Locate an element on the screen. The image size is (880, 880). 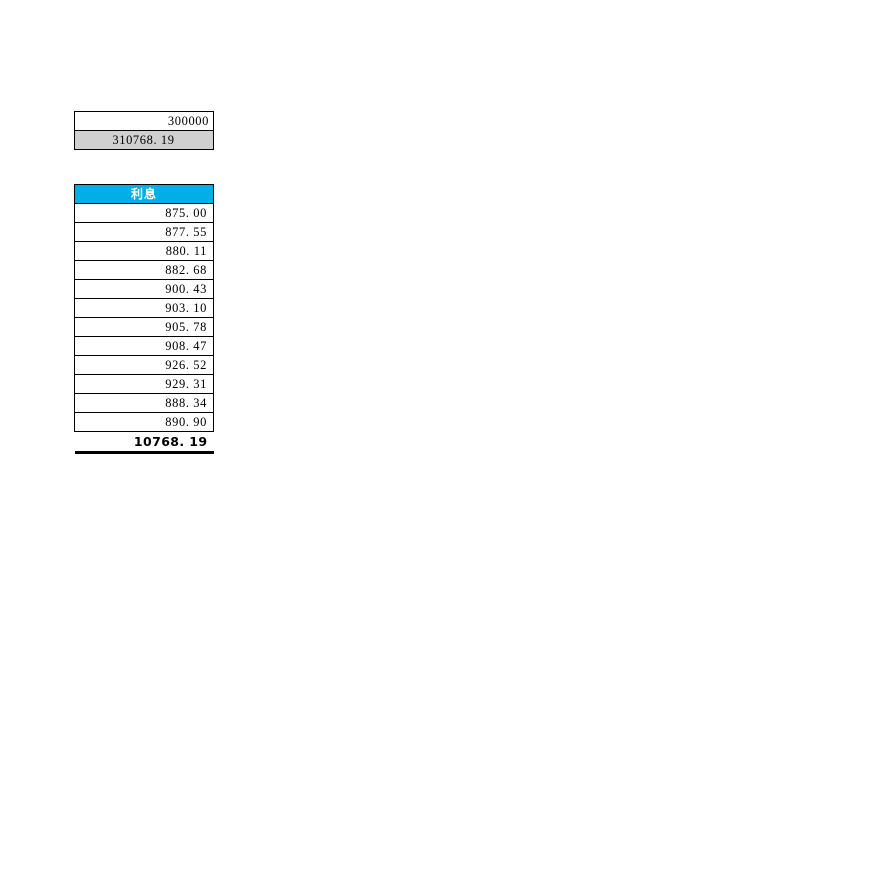
interest-total-cell: 10768. 19 is located at coordinates (144, 442).